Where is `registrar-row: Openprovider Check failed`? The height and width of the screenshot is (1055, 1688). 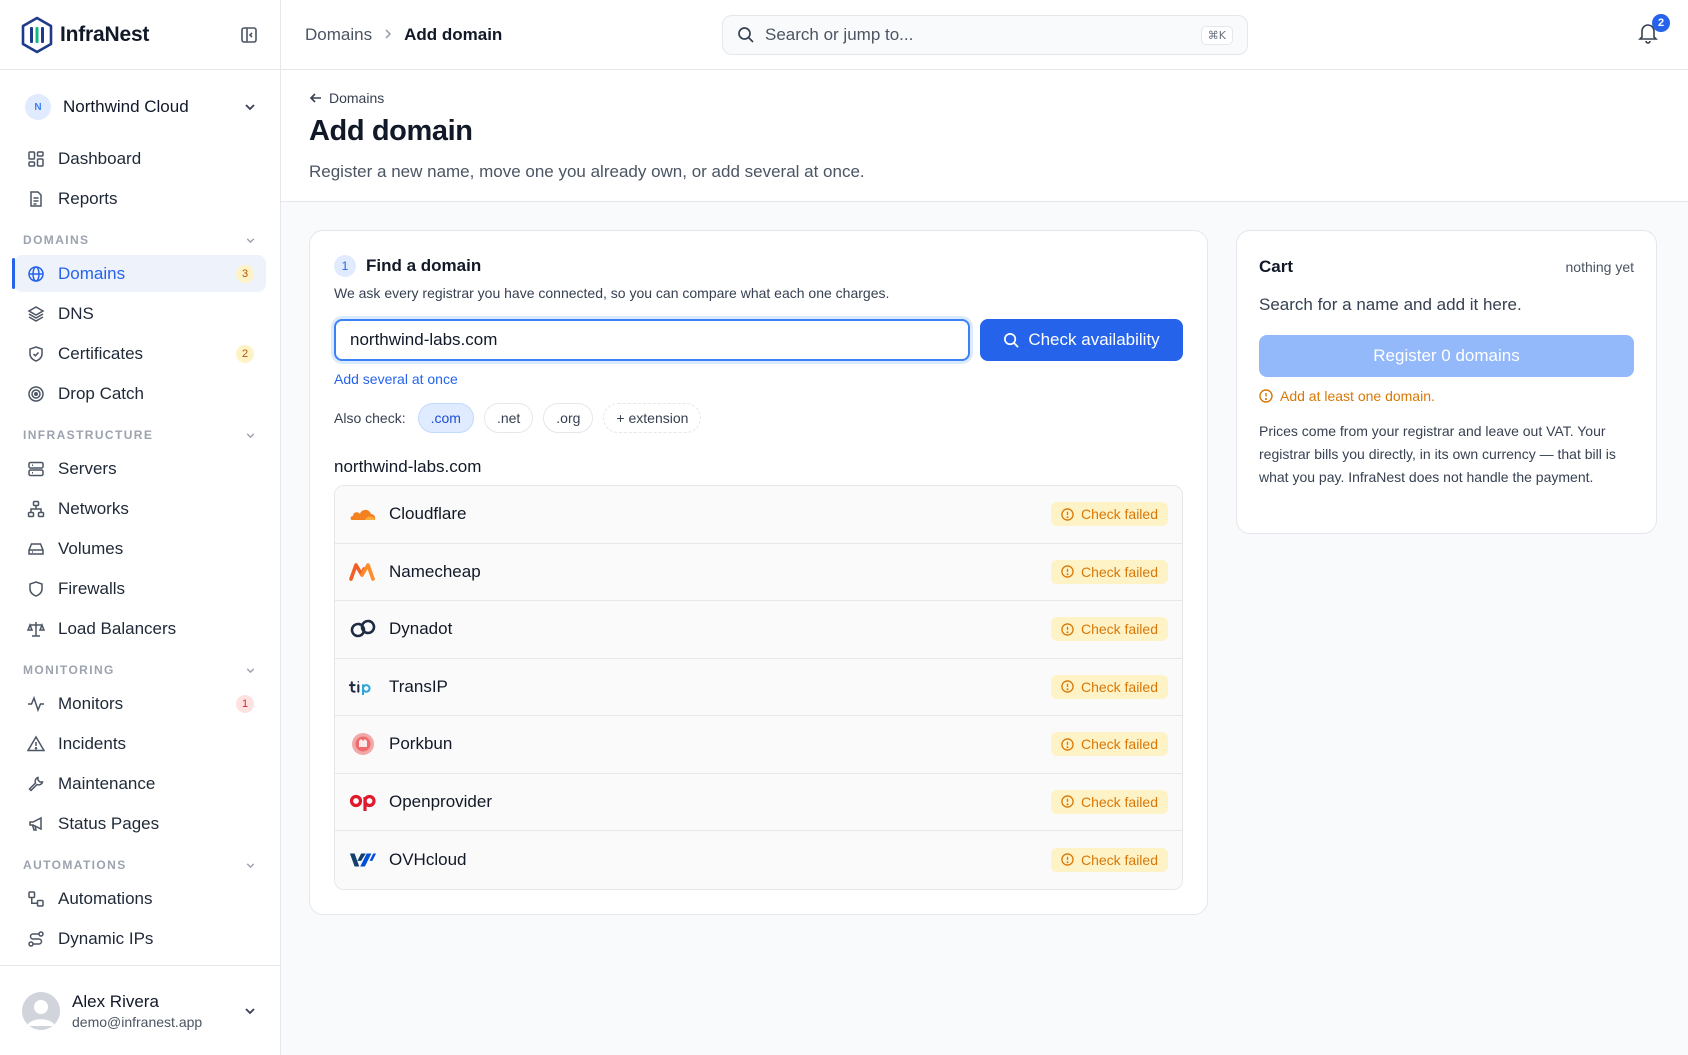 registrar-row: Openprovider Check failed is located at coordinates (758, 802).